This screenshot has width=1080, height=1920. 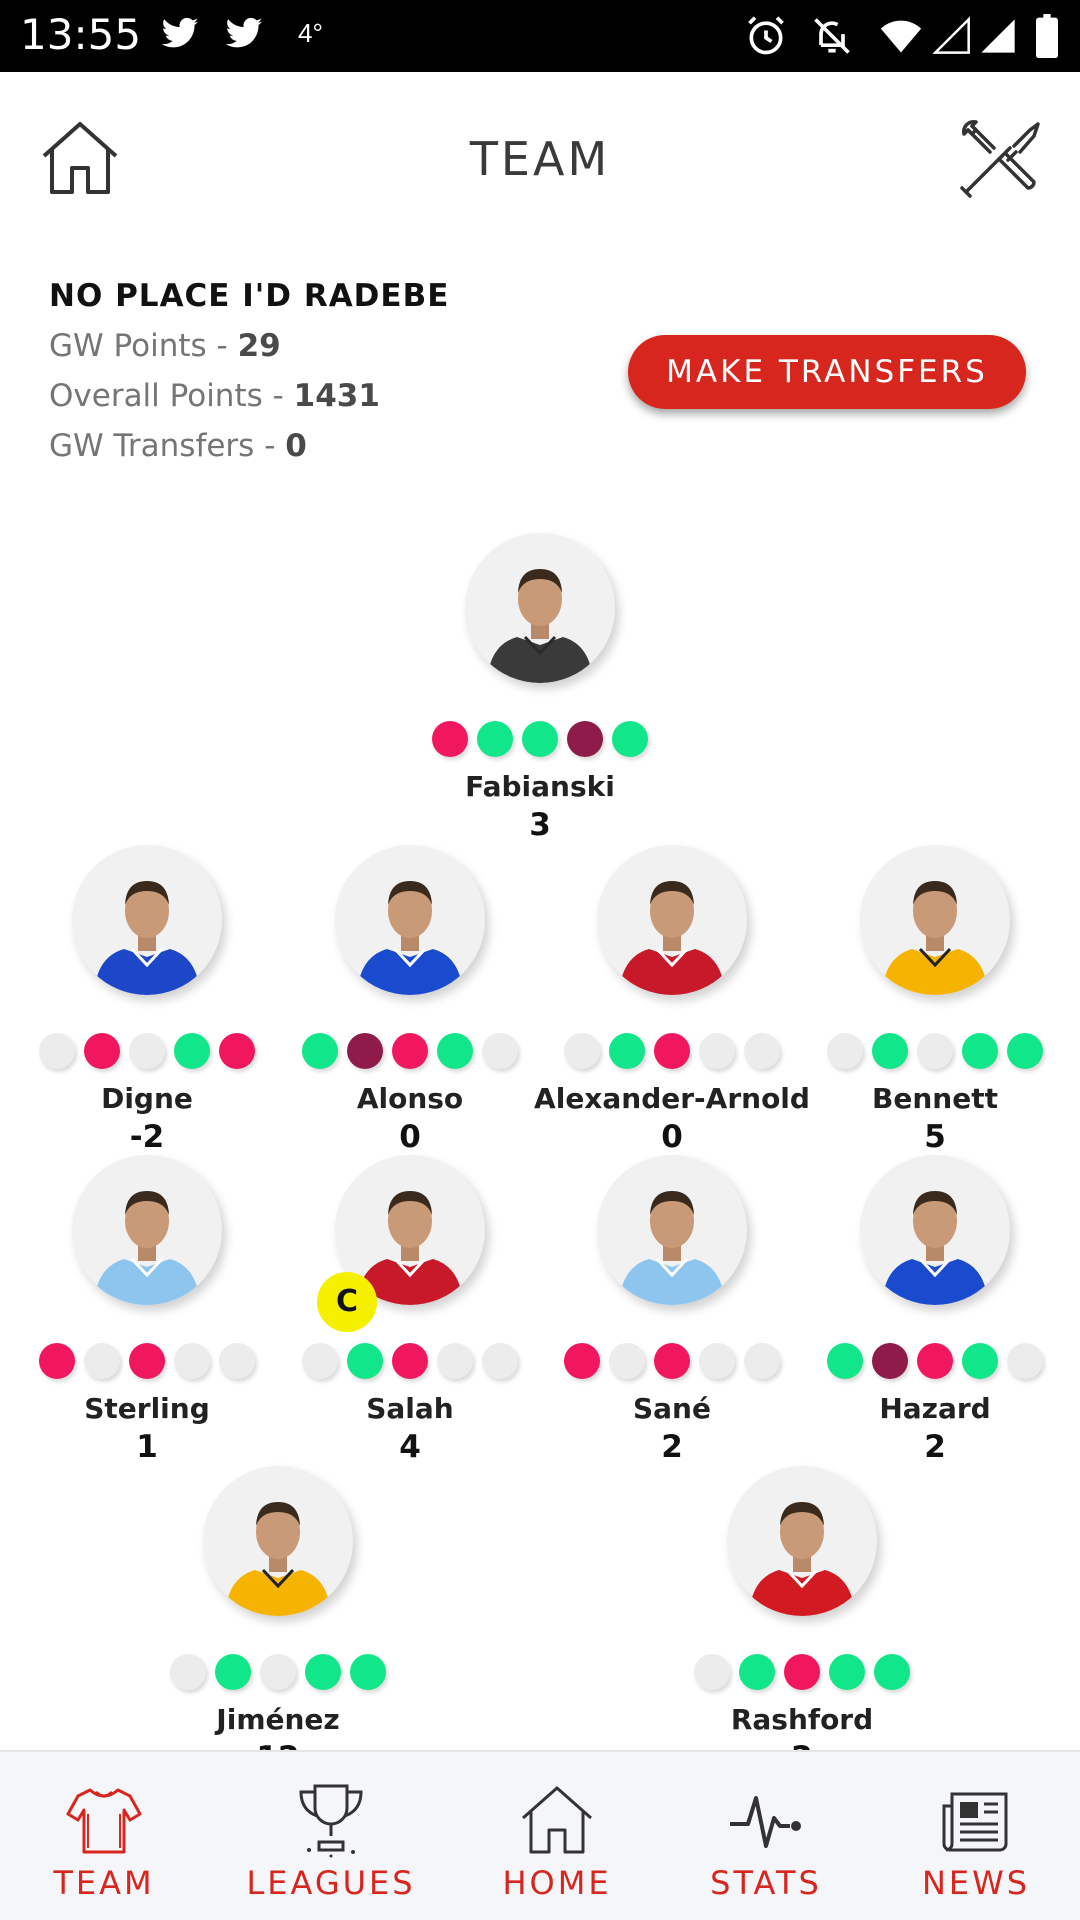 I want to click on player-card: Hazard 2, so click(x=935, y=1310).